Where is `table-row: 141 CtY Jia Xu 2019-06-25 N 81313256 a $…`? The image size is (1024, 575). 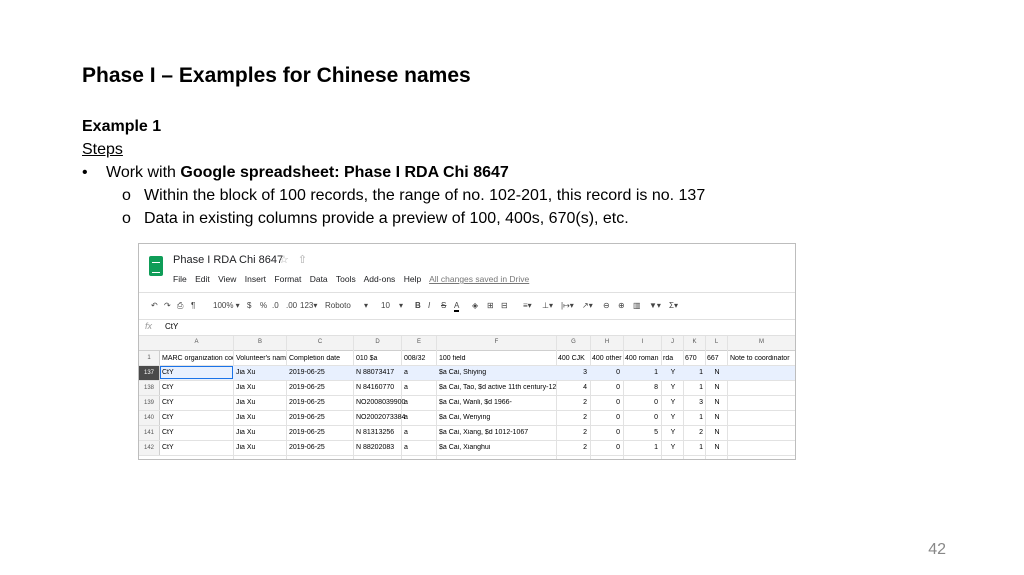 table-row: 141 CtY Jia Xu 2019-06-25 N 81313256 a $… is located at coordinates (467, 433).